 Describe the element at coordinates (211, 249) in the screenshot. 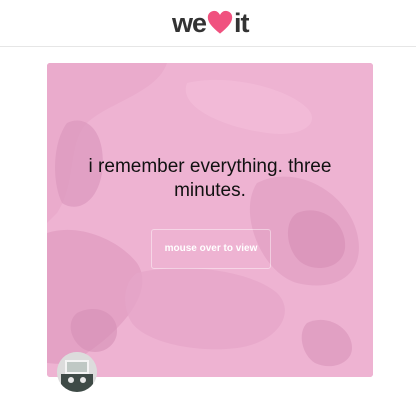

I see `mouse-over-to-view-button: mouse over to view` at that location.